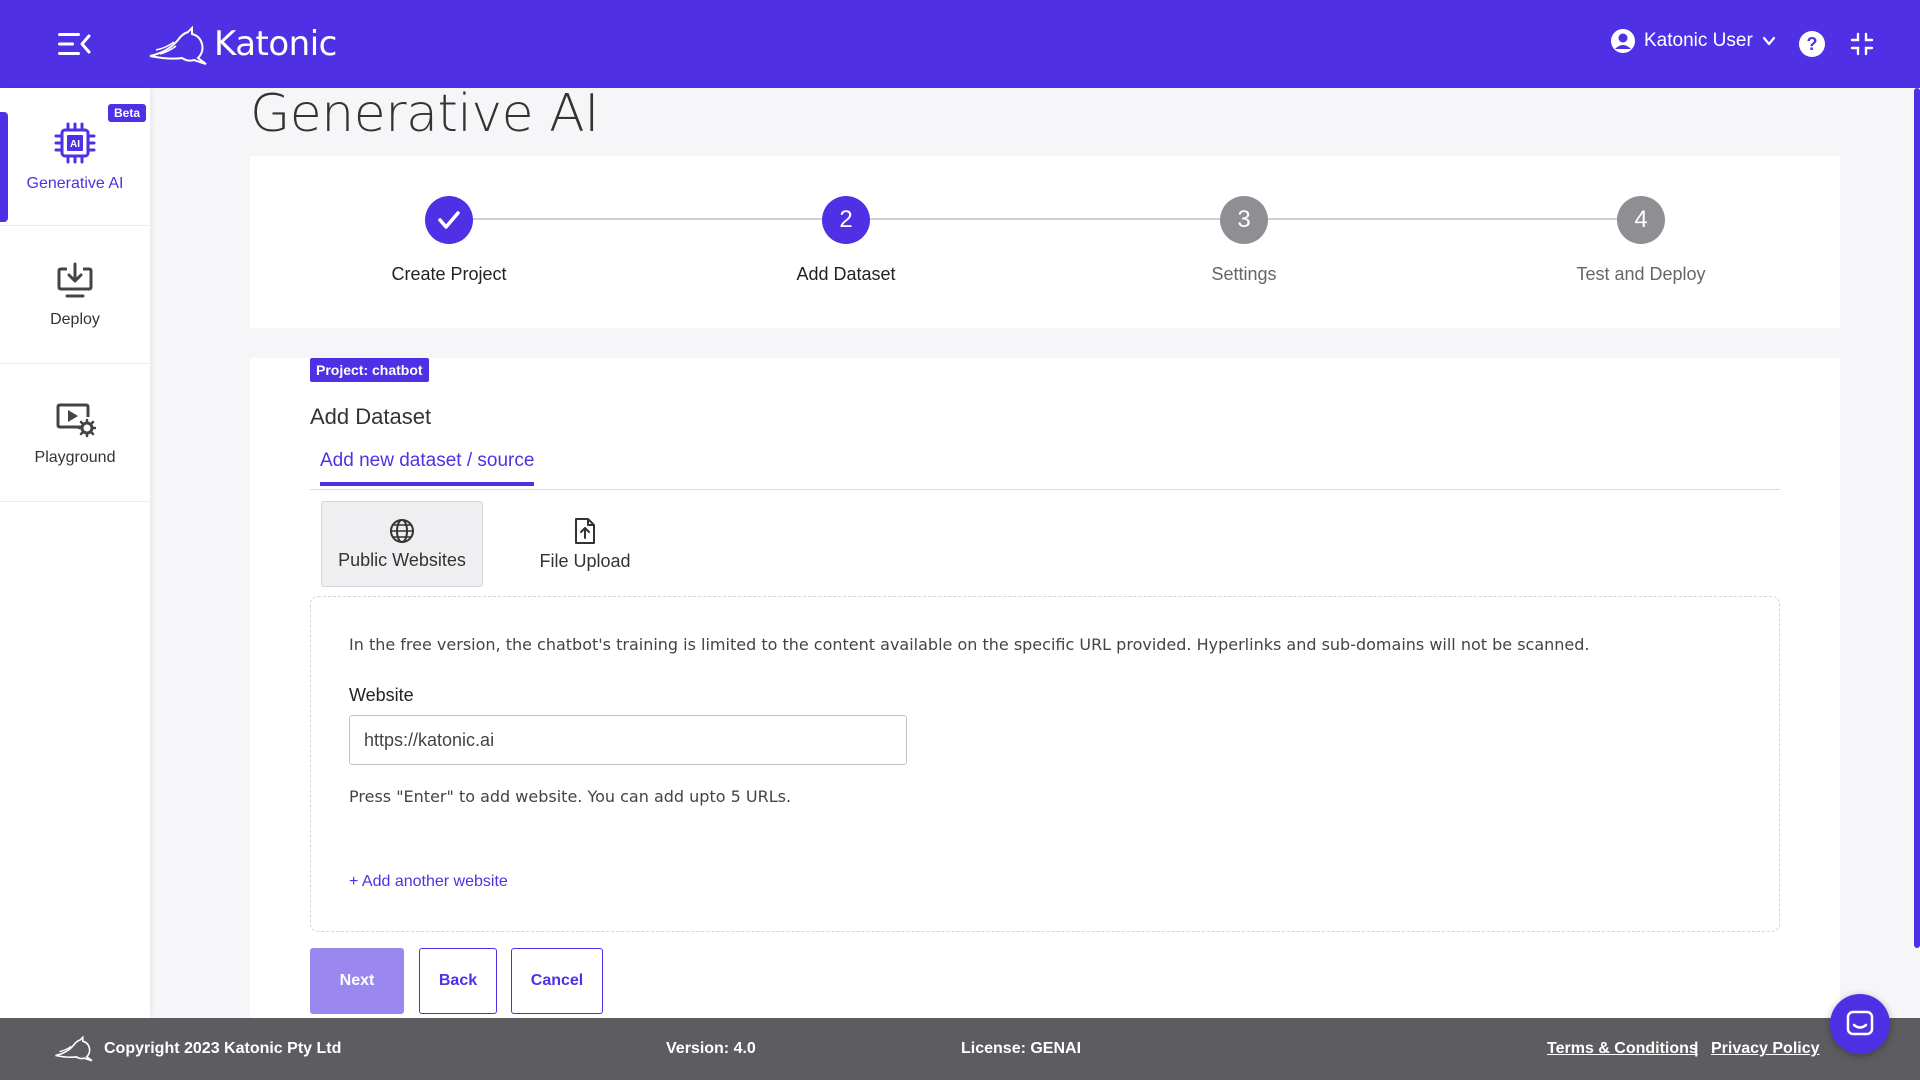  Describe the element at coordinates (75, 183) in the screenshot. I see `sidebar-item-label: Generative AI` at that location.